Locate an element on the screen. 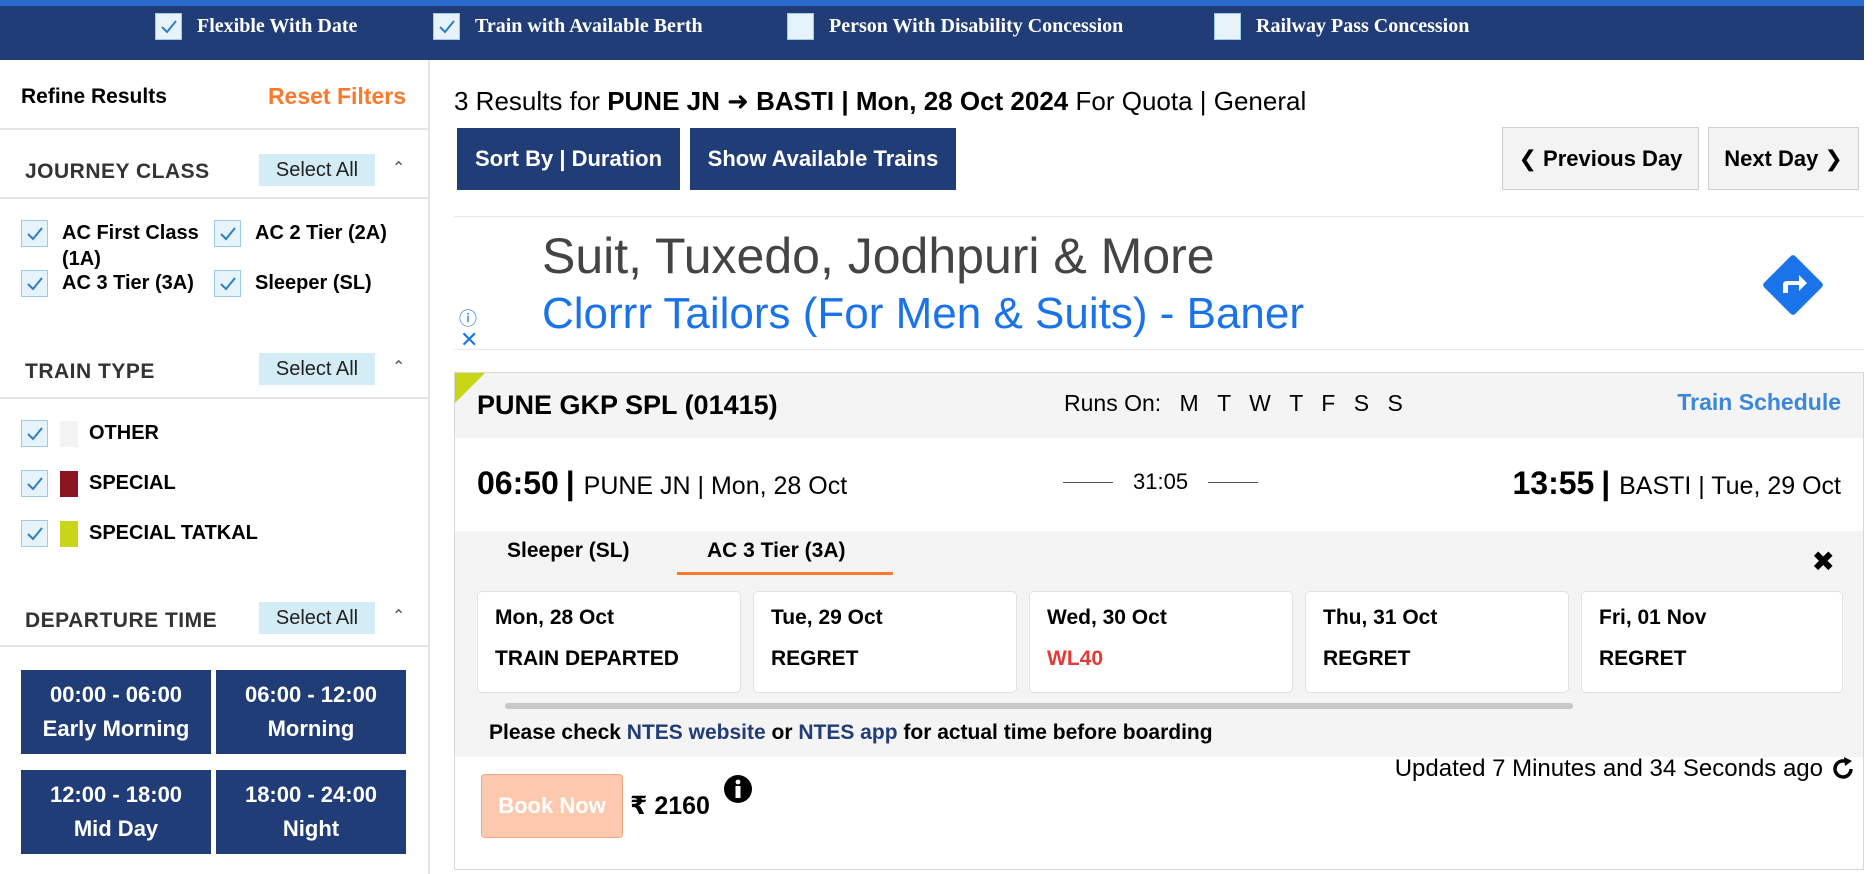 This screenshot has width=1874, height=874. refresh-icon is located at coordinates (1843, 769).